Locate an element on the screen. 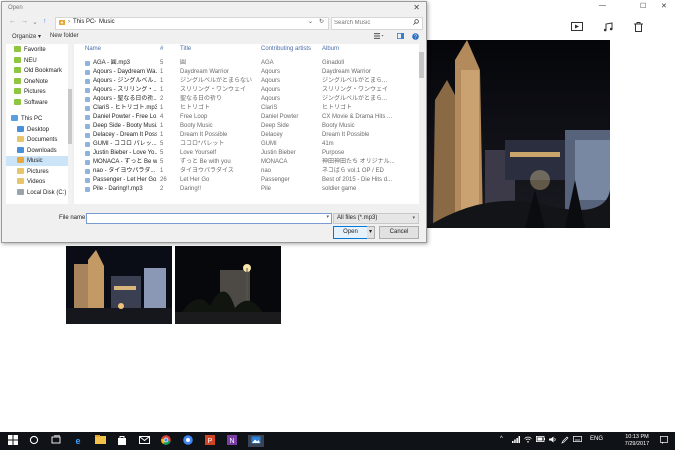 This screenshot has height=450, width=675. back-button: ← is located at coordinates (12, 21).